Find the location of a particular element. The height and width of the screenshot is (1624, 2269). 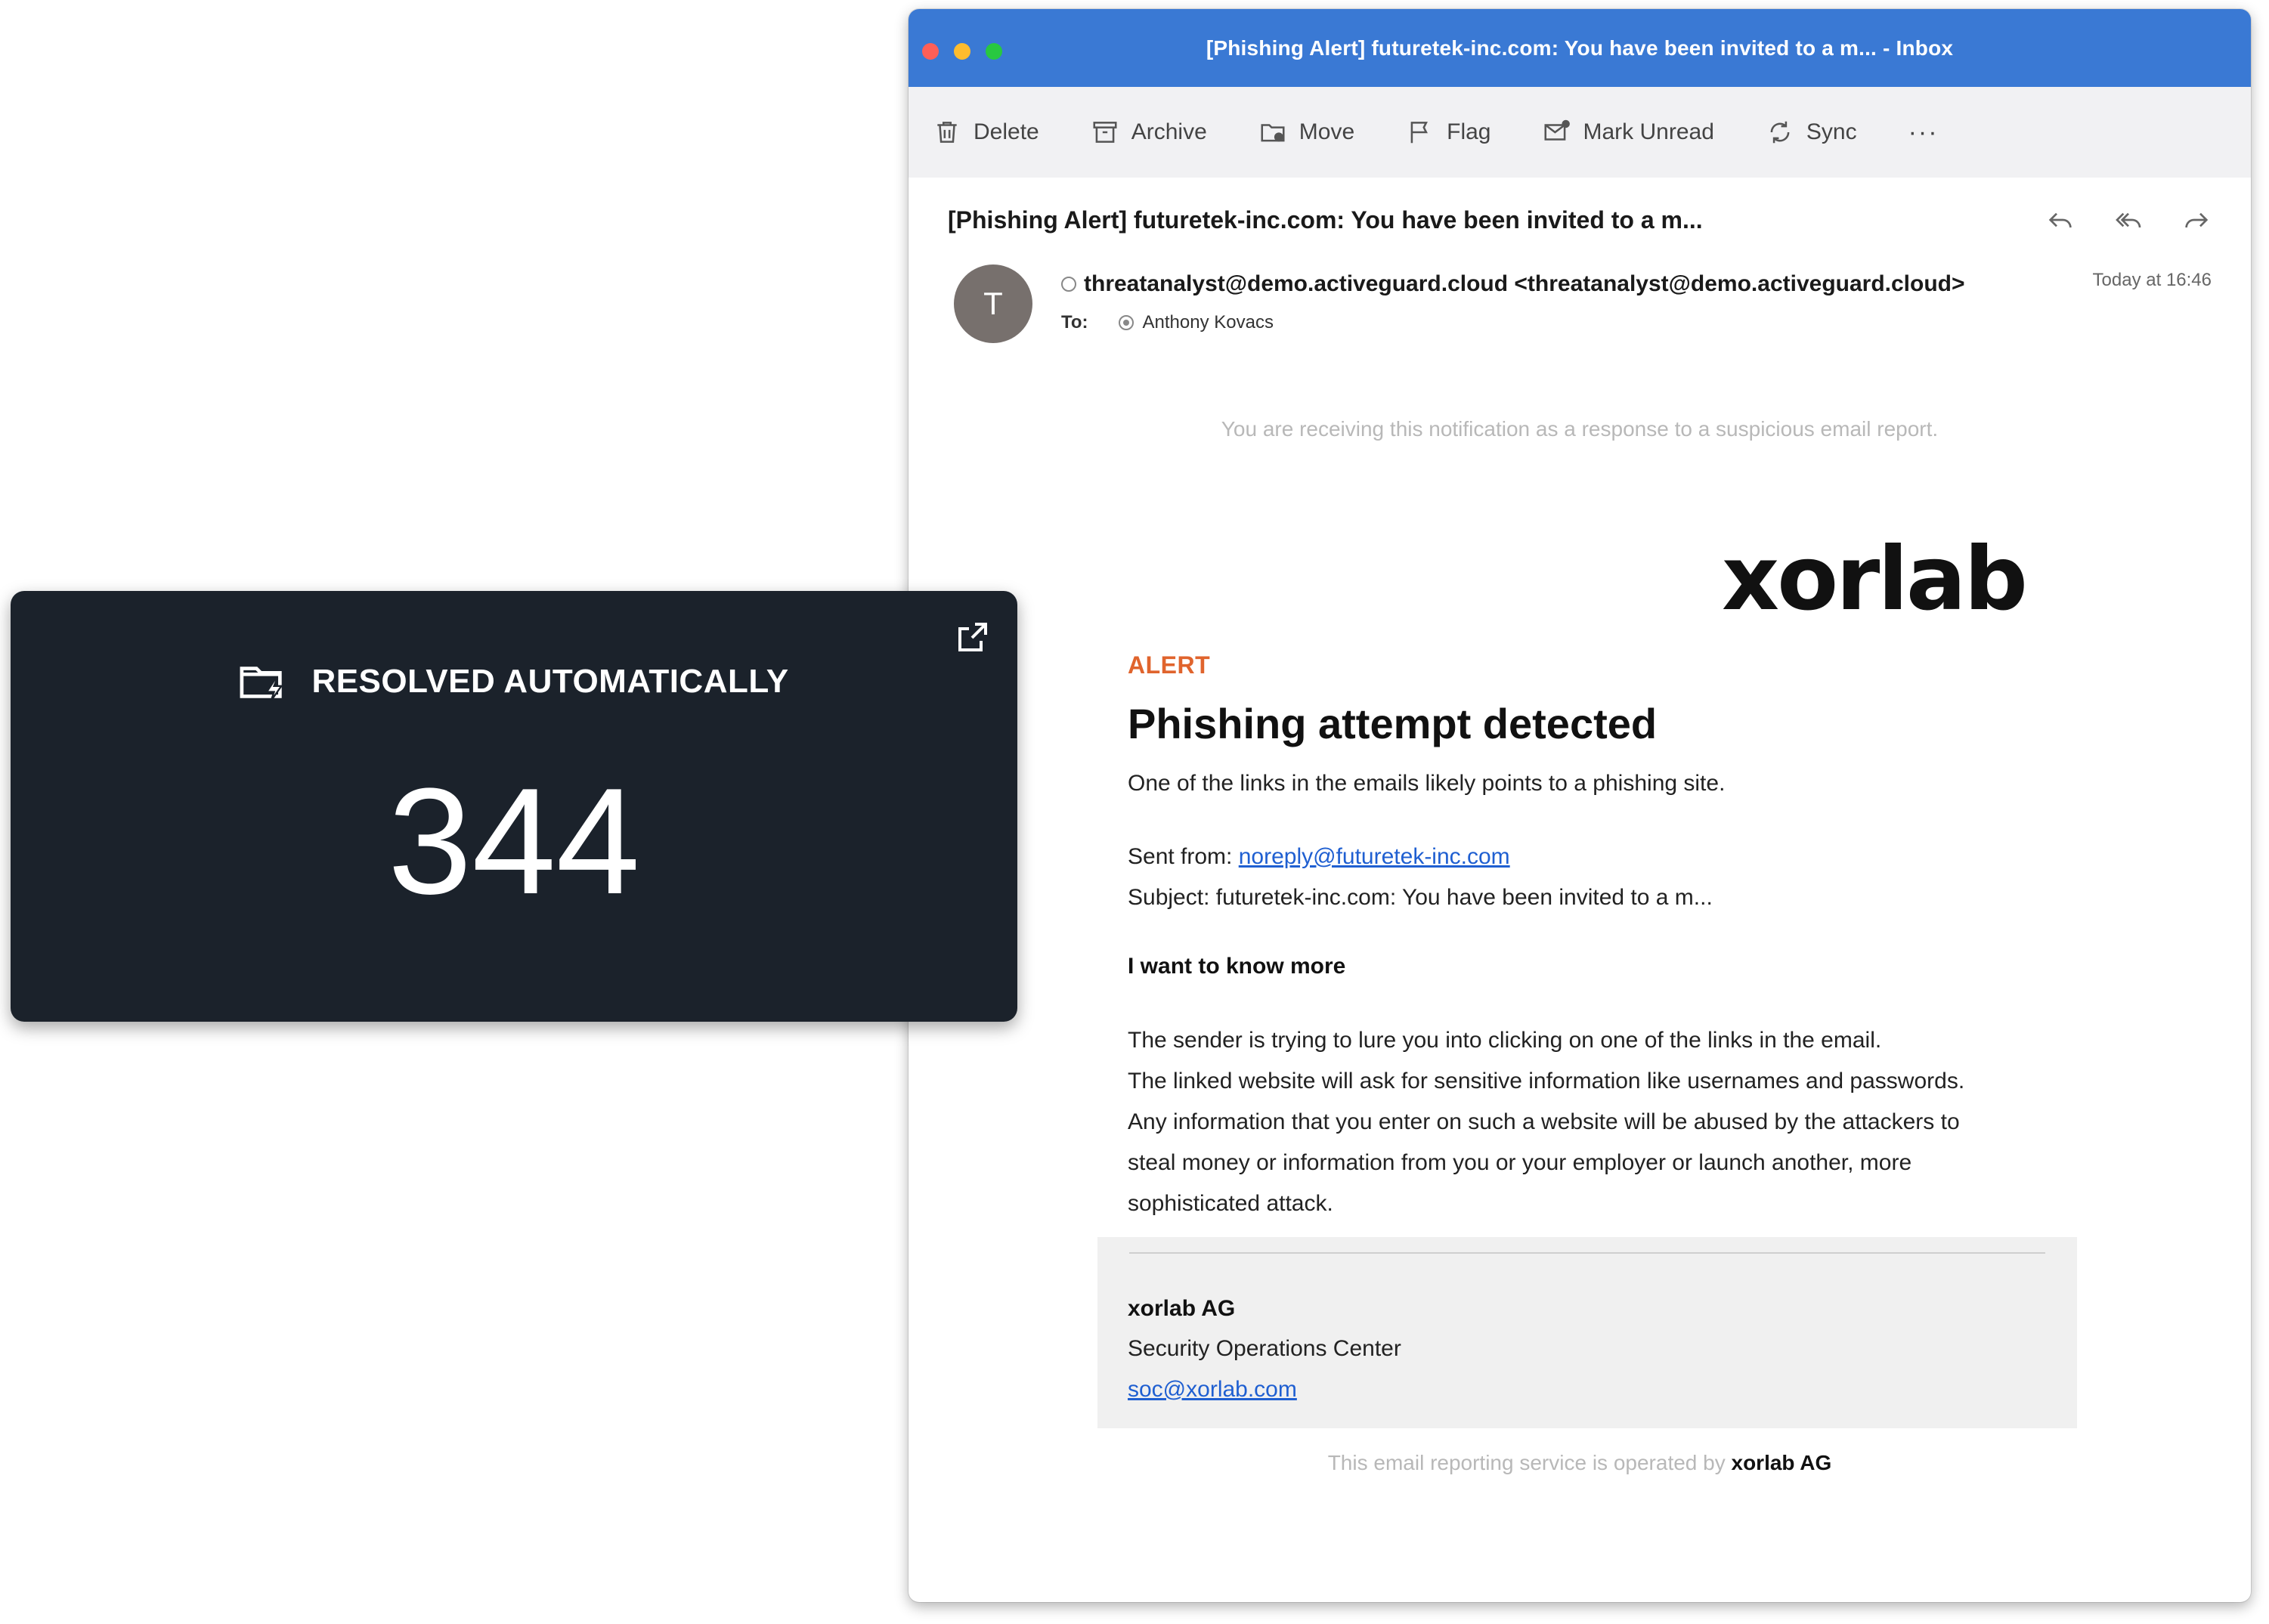

sent-from-label: Sent from: is located at coordinates (1180, 857).